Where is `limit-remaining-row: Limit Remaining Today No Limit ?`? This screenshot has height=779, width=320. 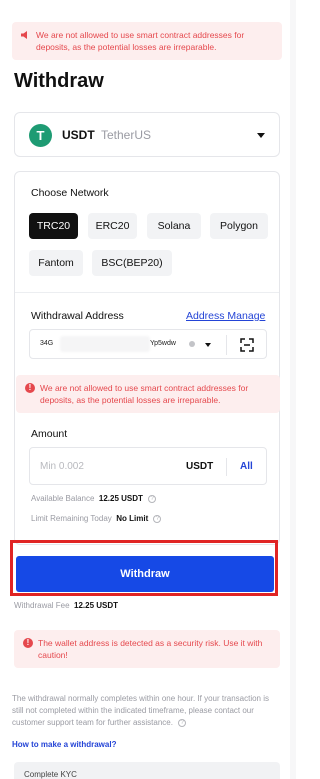 limit-remaining-row: Limit Remaining Today No Limit ? is located at coordinates (96, 518).